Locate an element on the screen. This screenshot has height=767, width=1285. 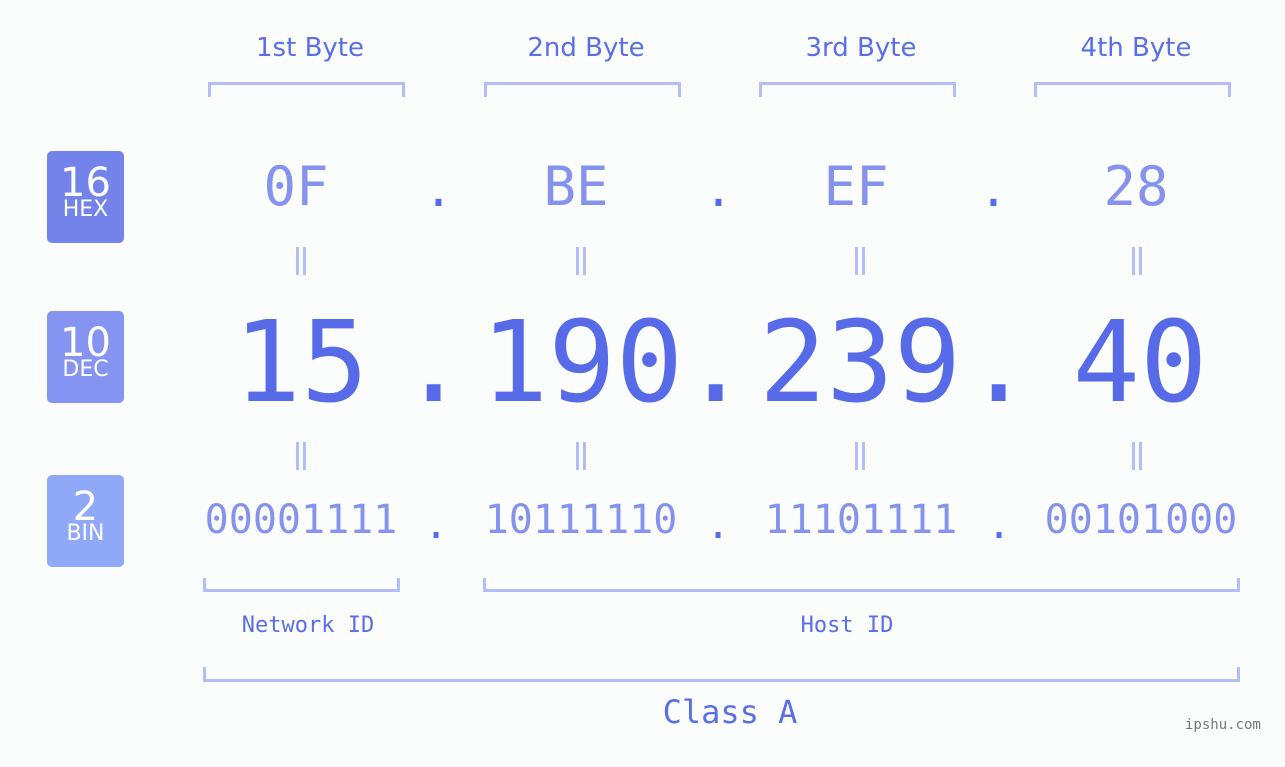
dec-label: DEC is located at coordinates (85, 369).